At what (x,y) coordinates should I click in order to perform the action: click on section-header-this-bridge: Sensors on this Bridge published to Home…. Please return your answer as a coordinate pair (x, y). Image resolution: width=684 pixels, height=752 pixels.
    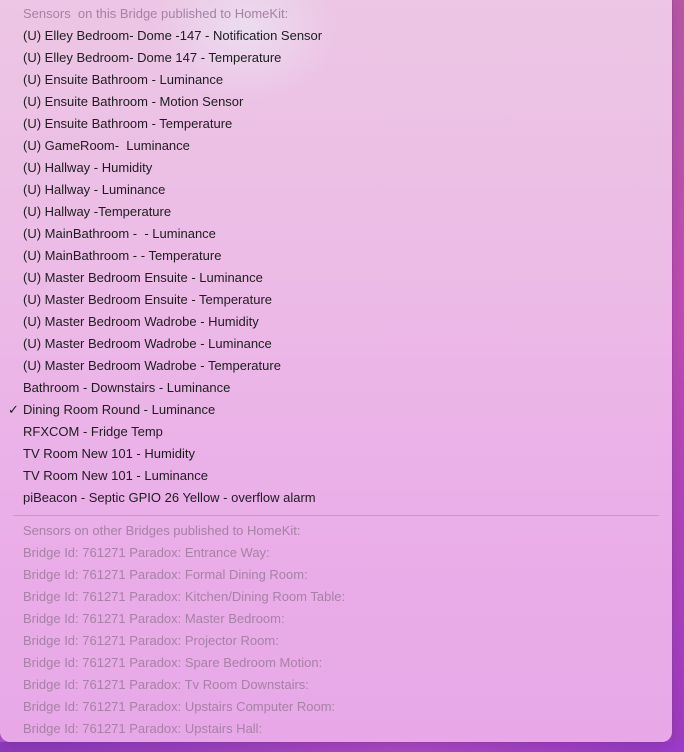
    Looking at the image, I should click on (156, 13).